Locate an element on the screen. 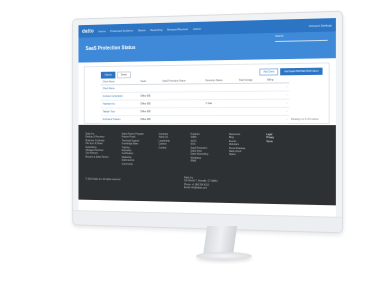  page-title: SaaS Protection Status is located at coordinates (110, 48).